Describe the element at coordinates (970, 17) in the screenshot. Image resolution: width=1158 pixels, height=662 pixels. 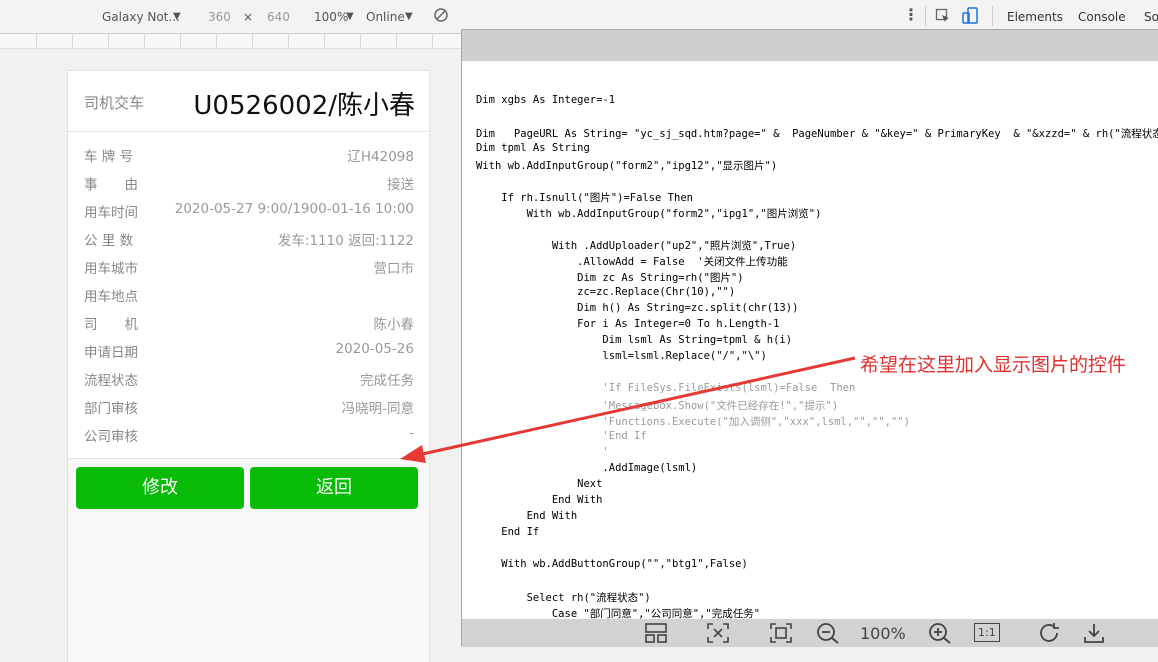
I see `device-toggle-icon` at that location.